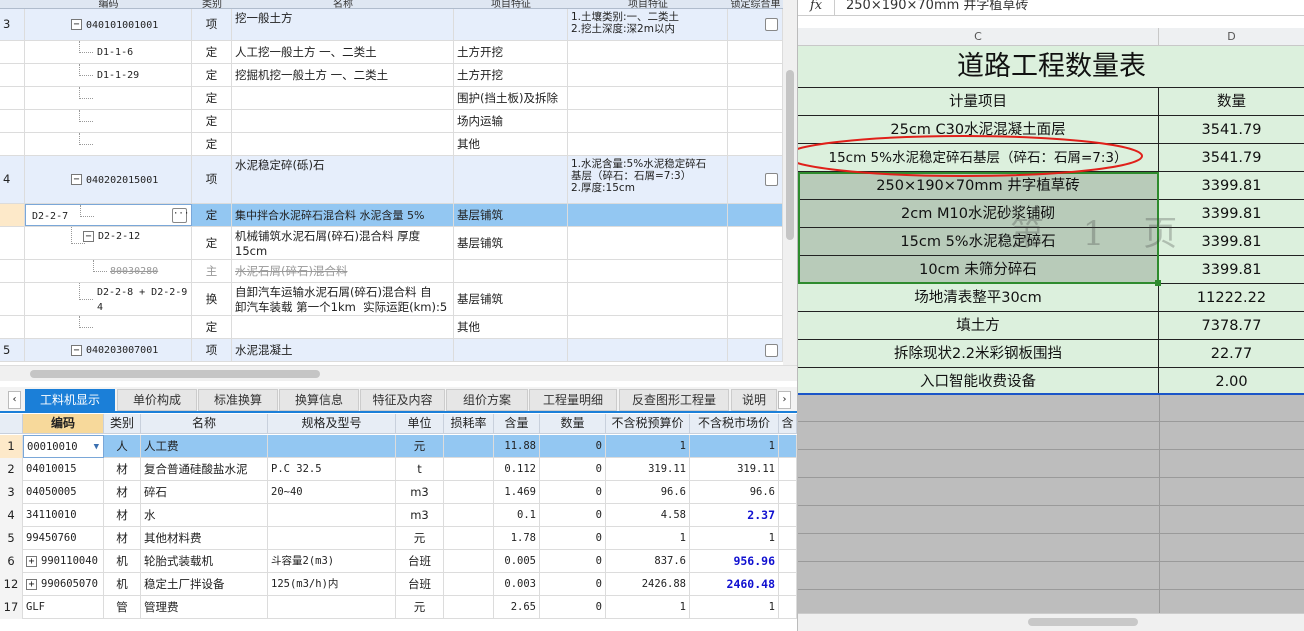 This screenshot has width=1304, height=631. What do you see at coordinates (511, 98) in the screenshot?
I see `work-content-cell: 围护(挡土板)及拆除` at bounding box center [511, 98].